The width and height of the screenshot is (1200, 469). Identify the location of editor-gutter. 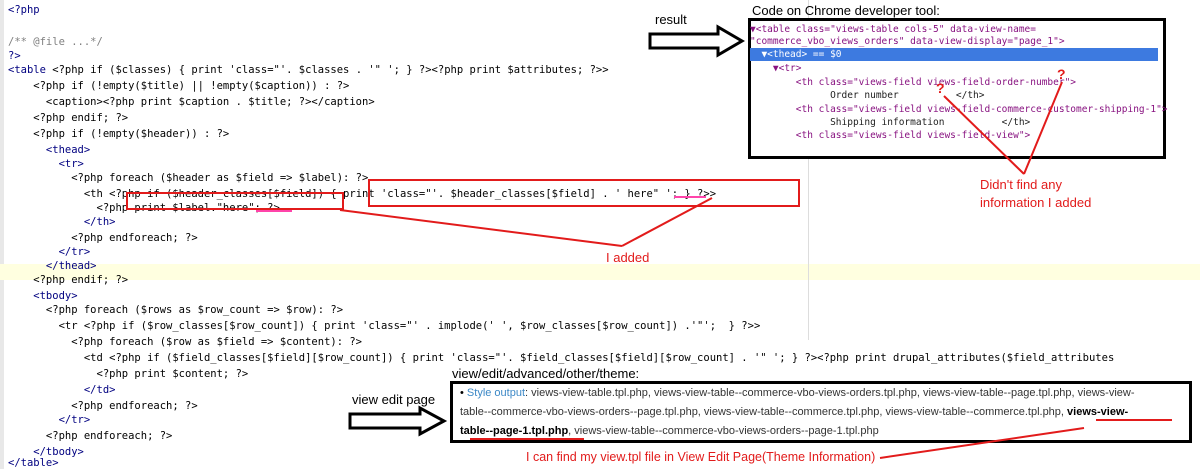
(2, 234).